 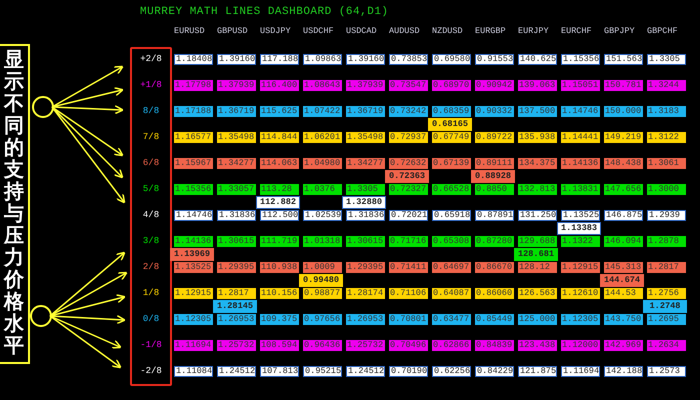 What do you see at coordinates (451, 111) in the screenshot?
I see `level-price-cell: 0.68359` at bounding box center [451, 111].